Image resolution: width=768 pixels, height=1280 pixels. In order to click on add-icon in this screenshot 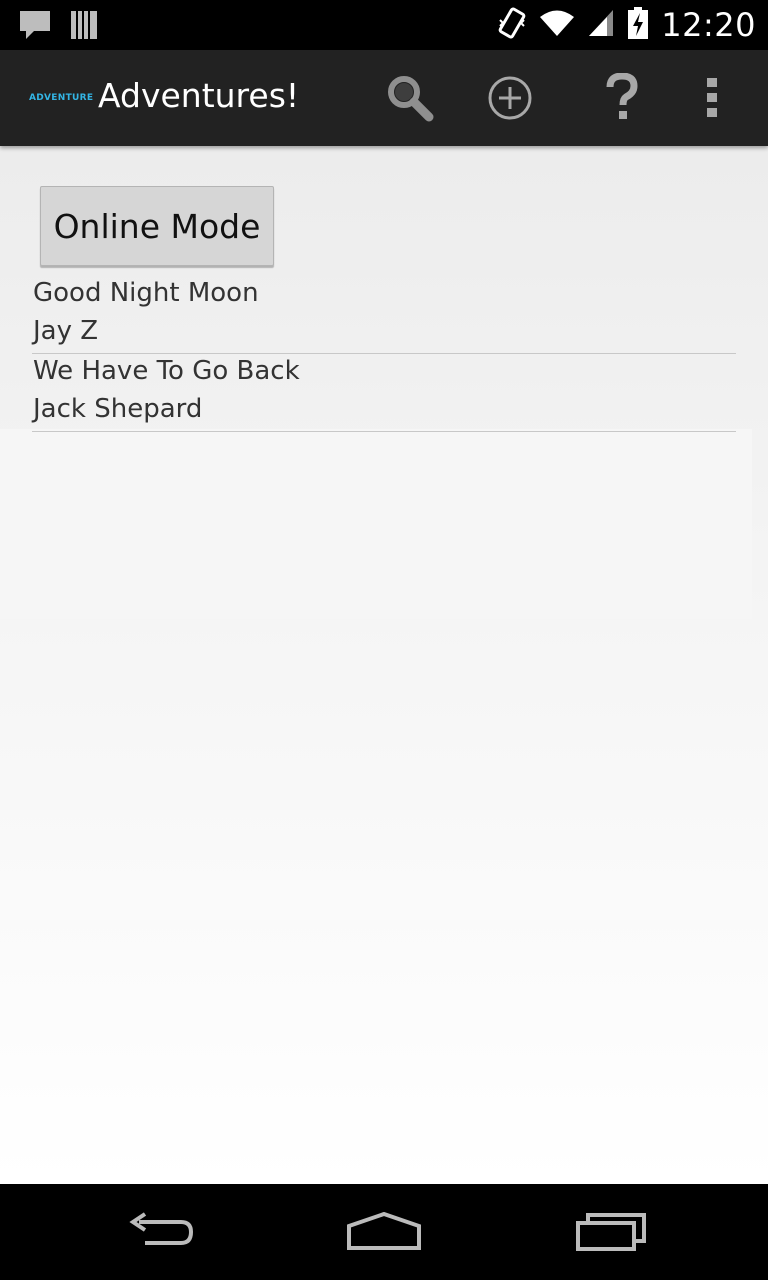, I will do `click(510, 98)`.